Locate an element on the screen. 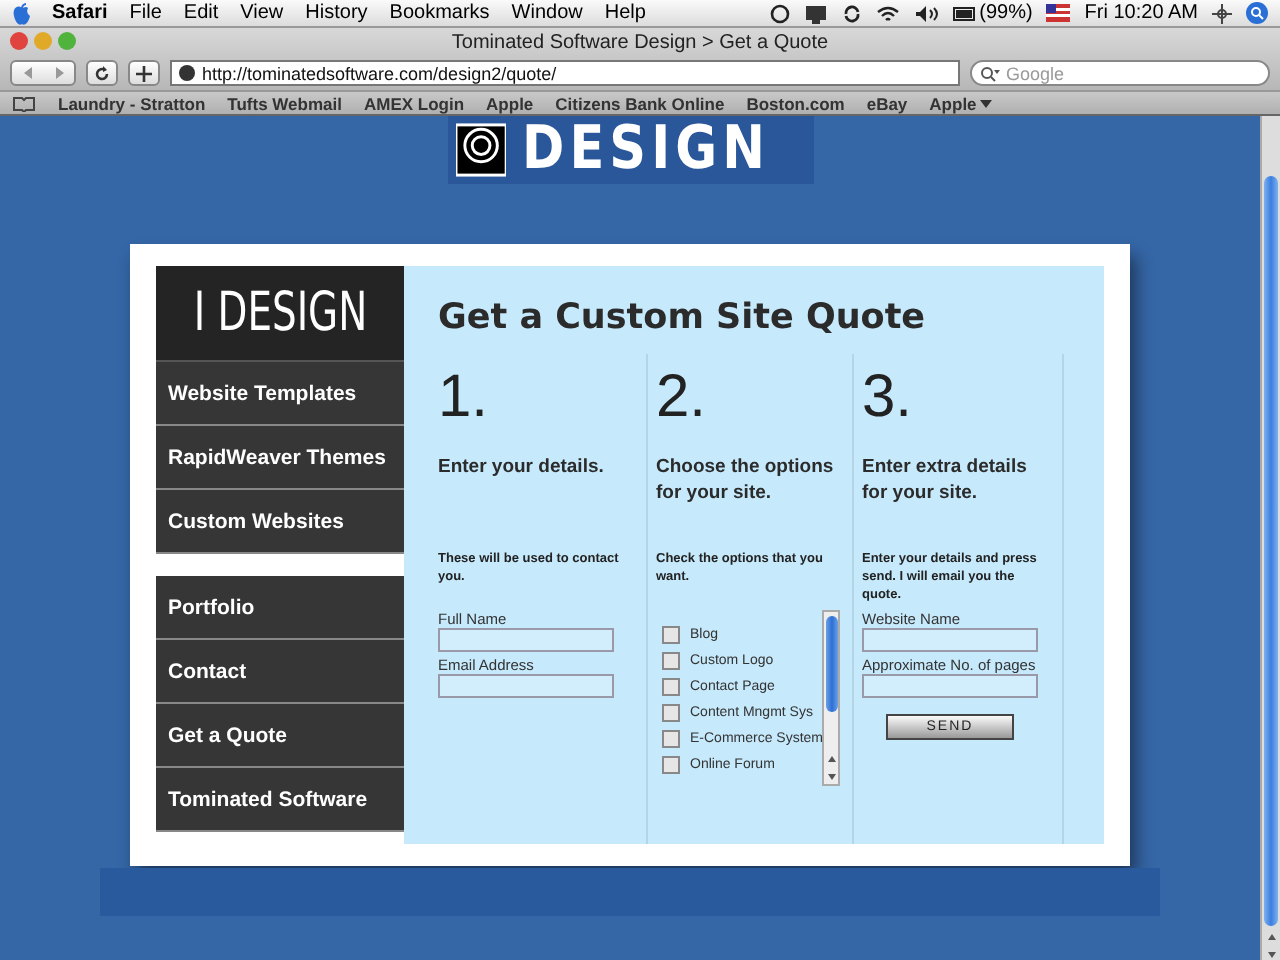 The height and width of the screenshot is (960, 1280). step-number: 2. is located at coordinates (682, 398).